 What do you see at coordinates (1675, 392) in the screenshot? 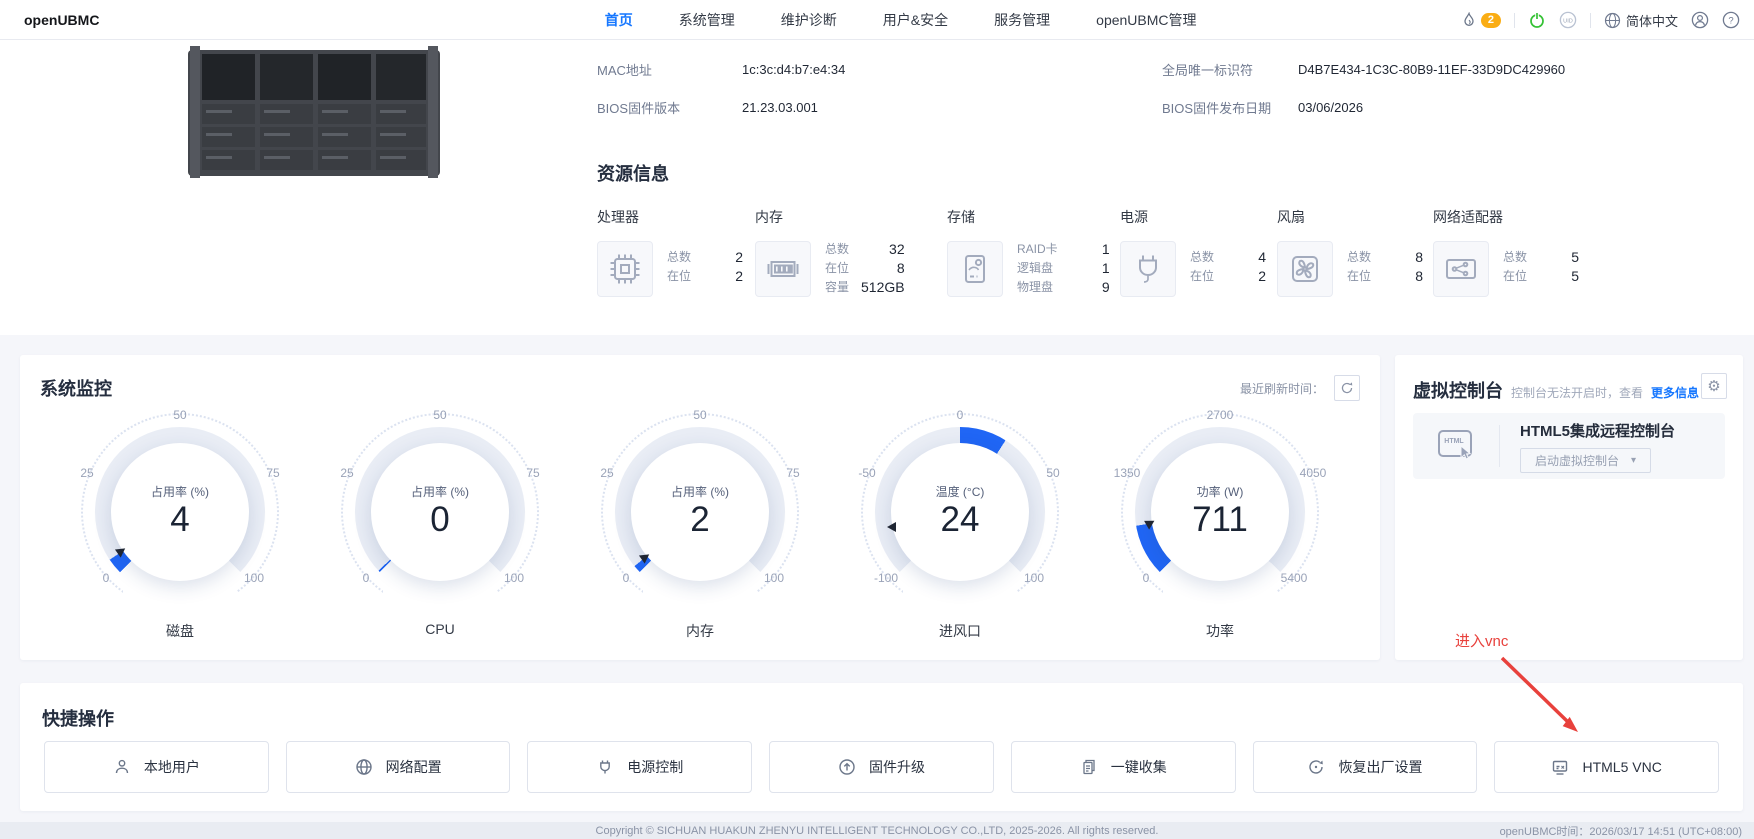
I see `more-info-link: 更多信息` at bounding box center [1675, 392].